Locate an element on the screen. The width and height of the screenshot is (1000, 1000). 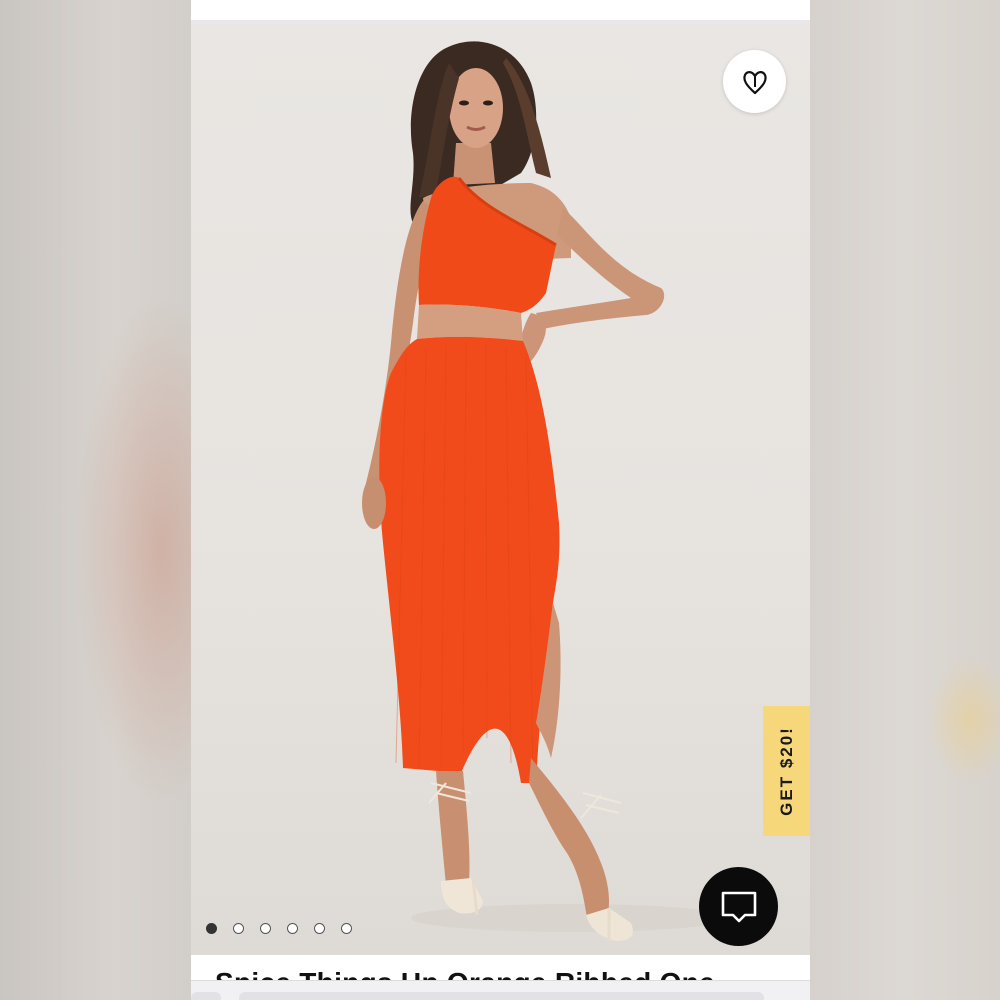
promo-label: GET $20! is located at coordinates (786, 771).